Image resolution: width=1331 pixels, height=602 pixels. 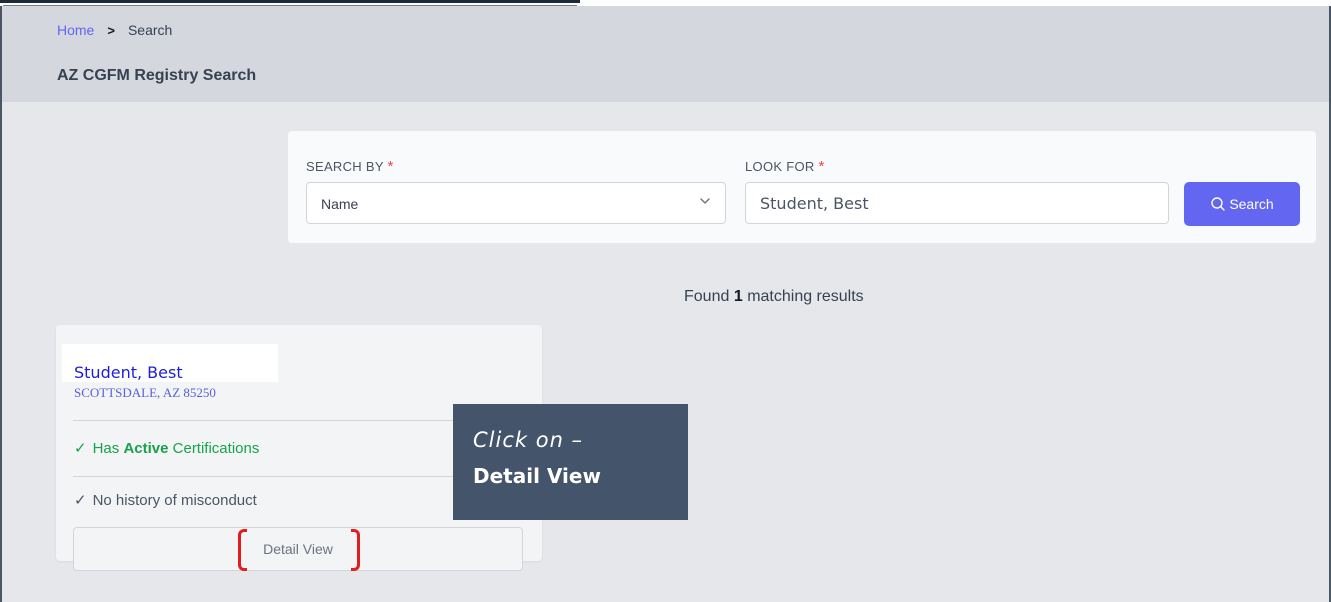 What do you see at coordinates (957, 203) in the screenshot?
I see `look-for-input` at bounding box center [957, 203].